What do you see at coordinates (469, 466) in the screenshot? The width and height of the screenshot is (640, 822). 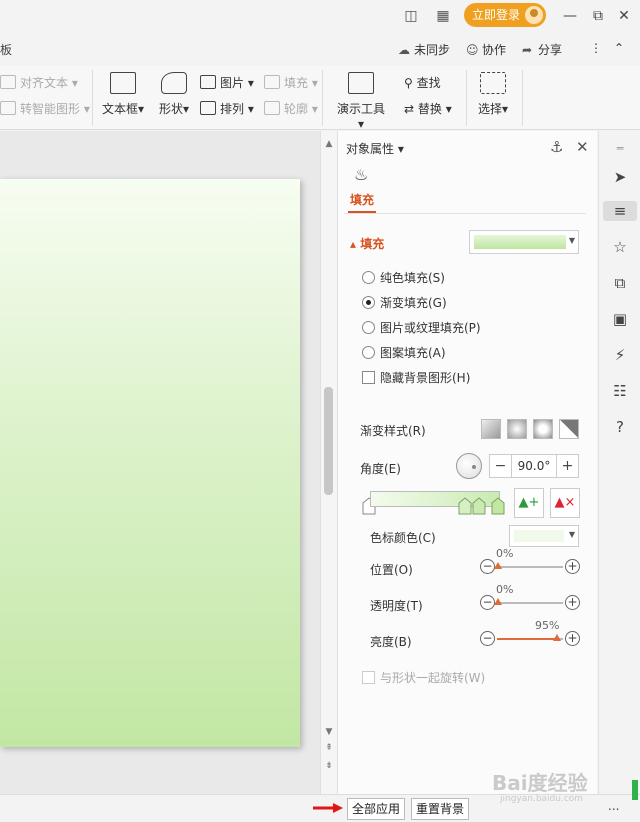 I see `angle-dial` at bounding box center [469, 466].